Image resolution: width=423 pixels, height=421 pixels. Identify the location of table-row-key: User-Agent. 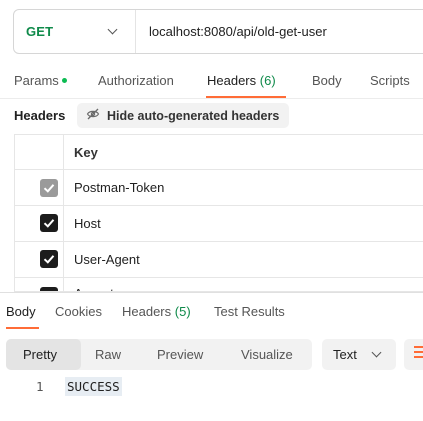
(107, 259).